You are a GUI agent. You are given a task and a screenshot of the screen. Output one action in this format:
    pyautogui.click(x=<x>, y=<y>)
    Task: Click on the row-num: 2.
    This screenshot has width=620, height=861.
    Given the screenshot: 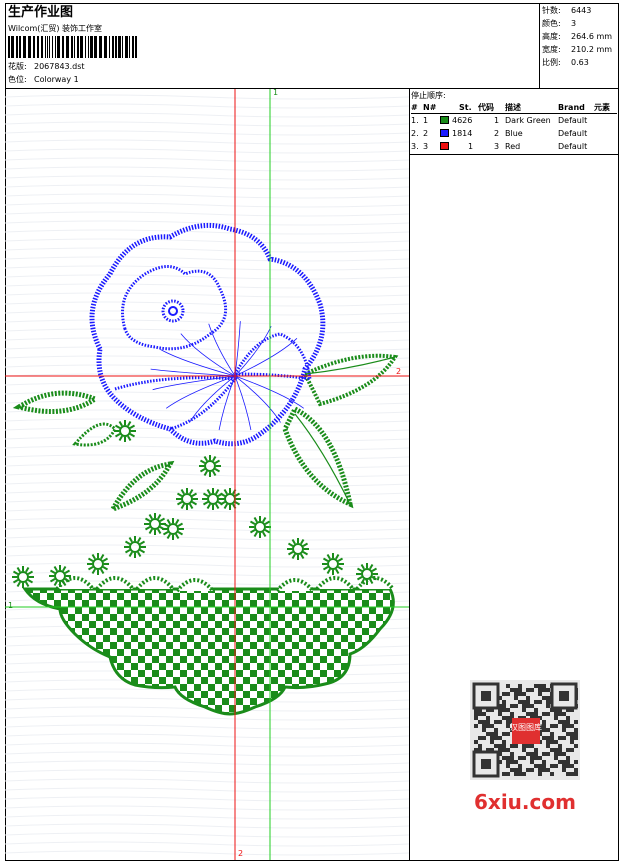 What is the action you would take?
    pyautogui.click(x=415, y=133)
    